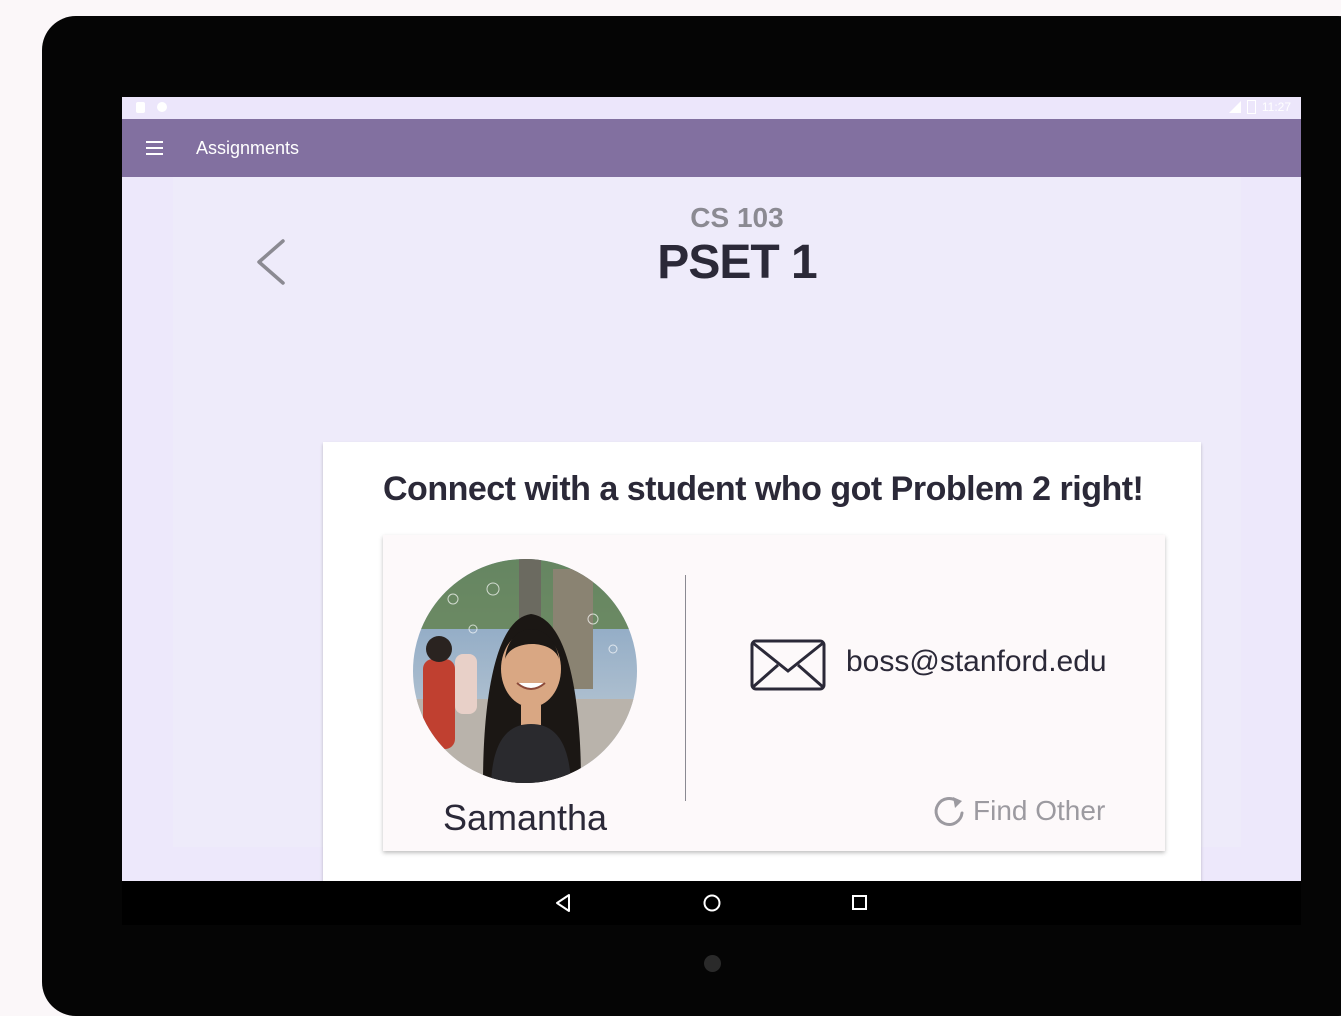  I want to click on nav-back-icon, so click(563, 903).